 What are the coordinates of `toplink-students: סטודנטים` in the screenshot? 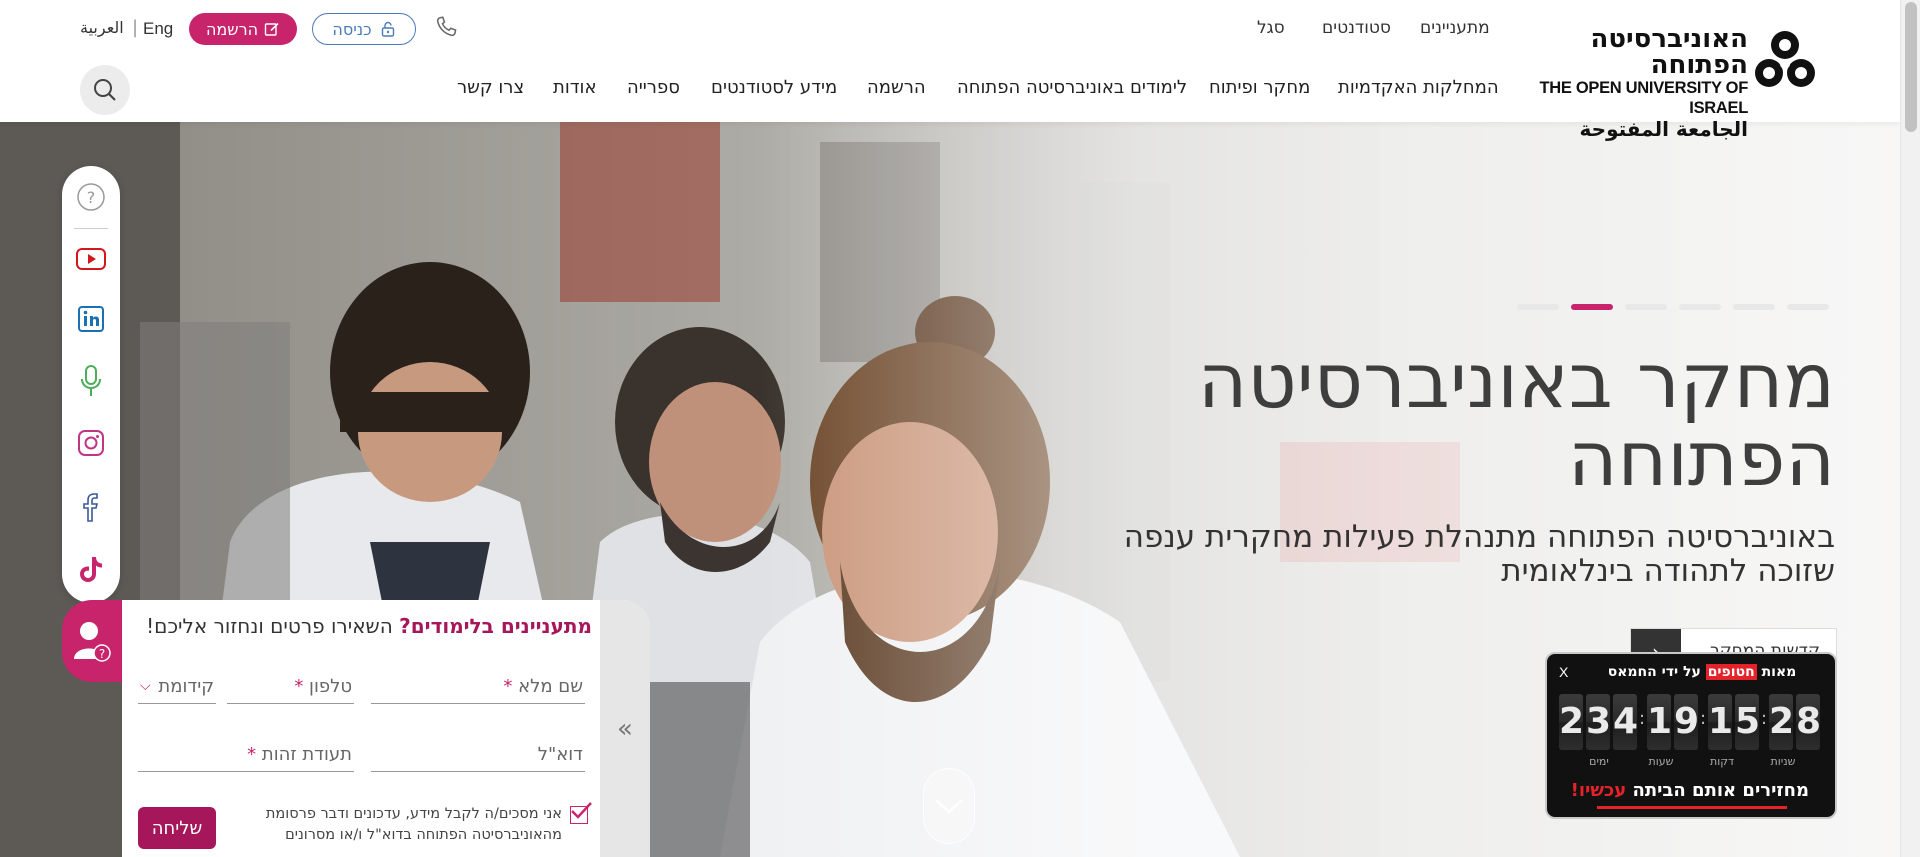 It's located at (1356, 28).